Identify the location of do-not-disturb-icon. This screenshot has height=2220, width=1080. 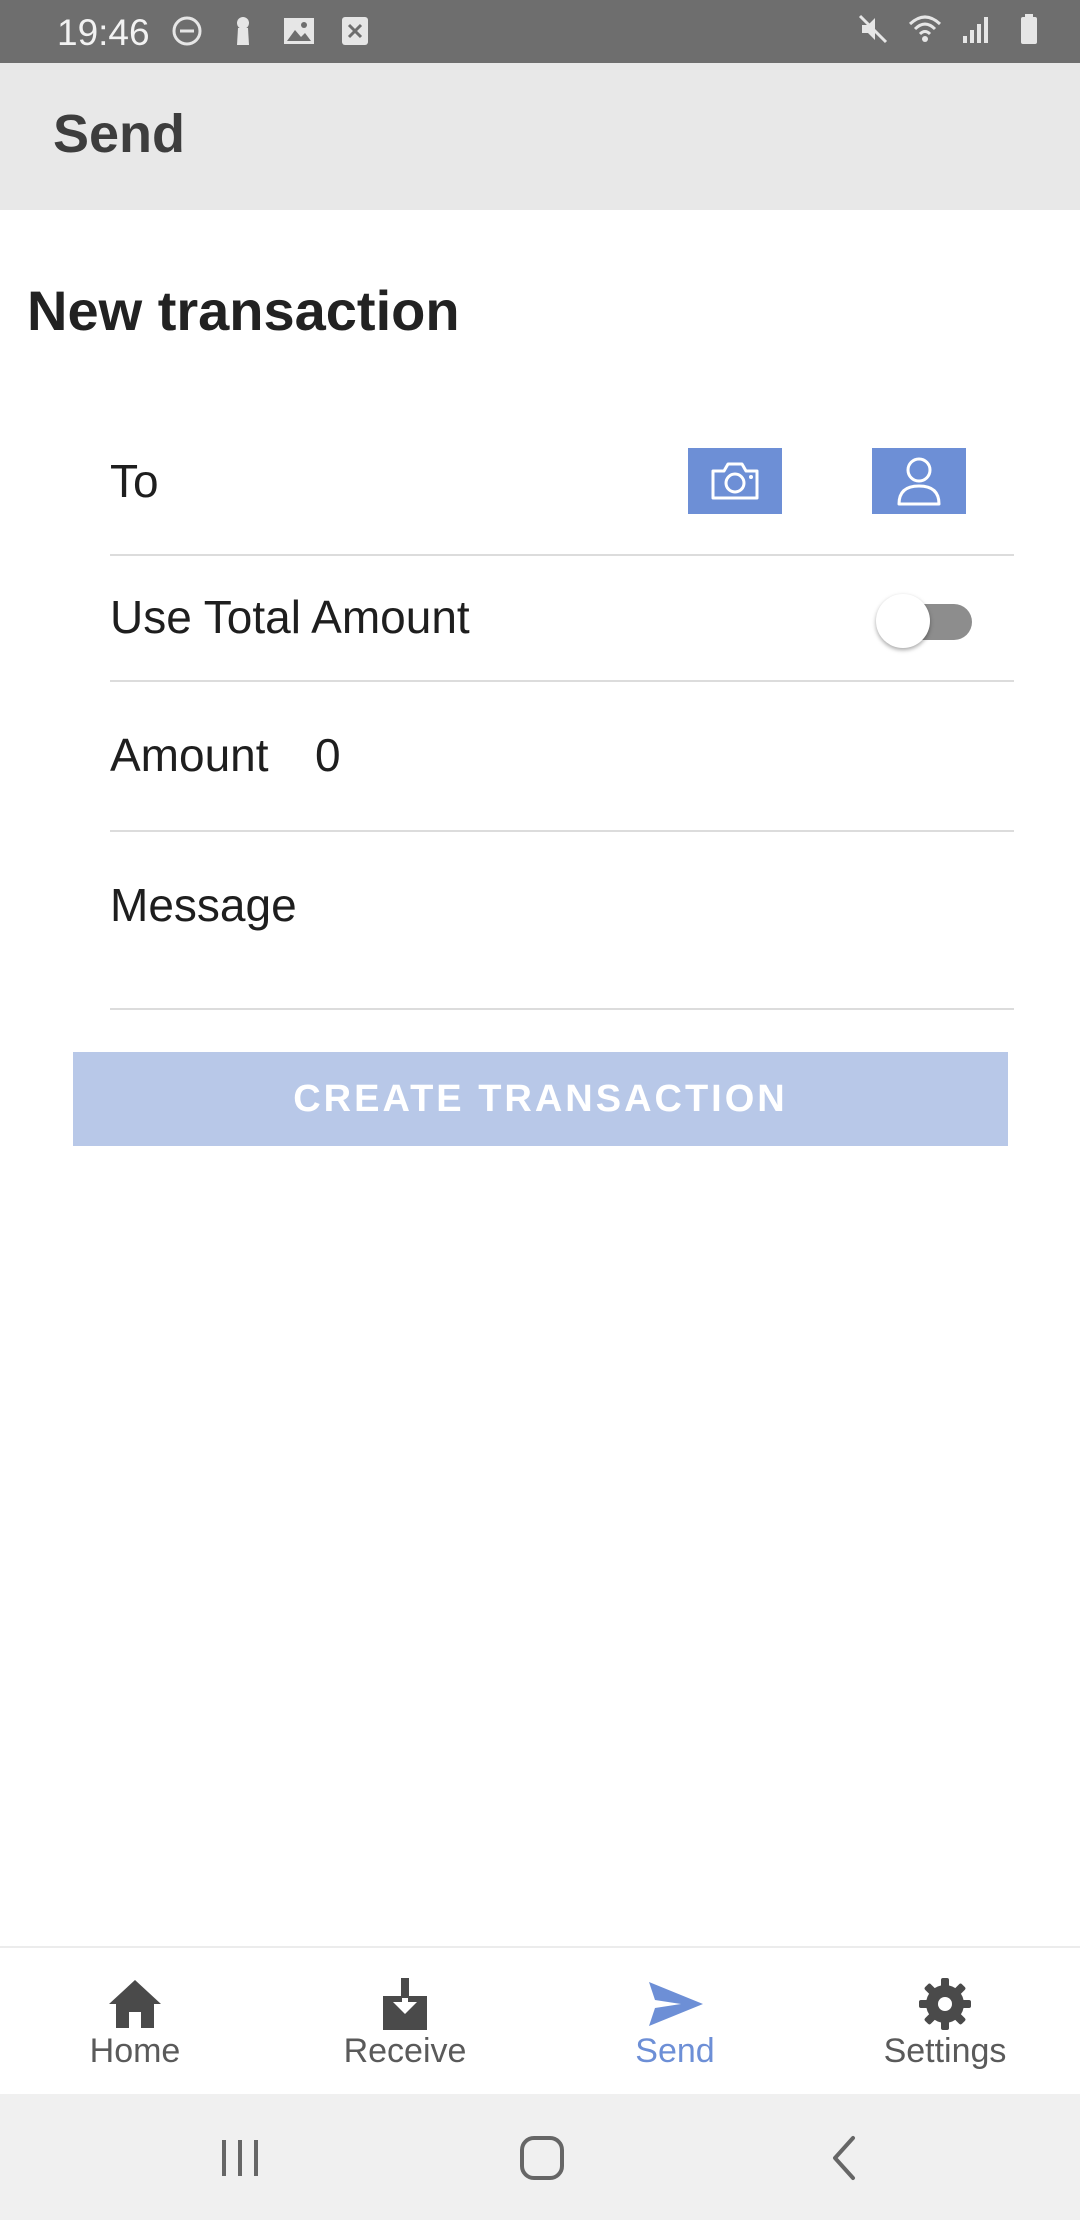
(187, 31).